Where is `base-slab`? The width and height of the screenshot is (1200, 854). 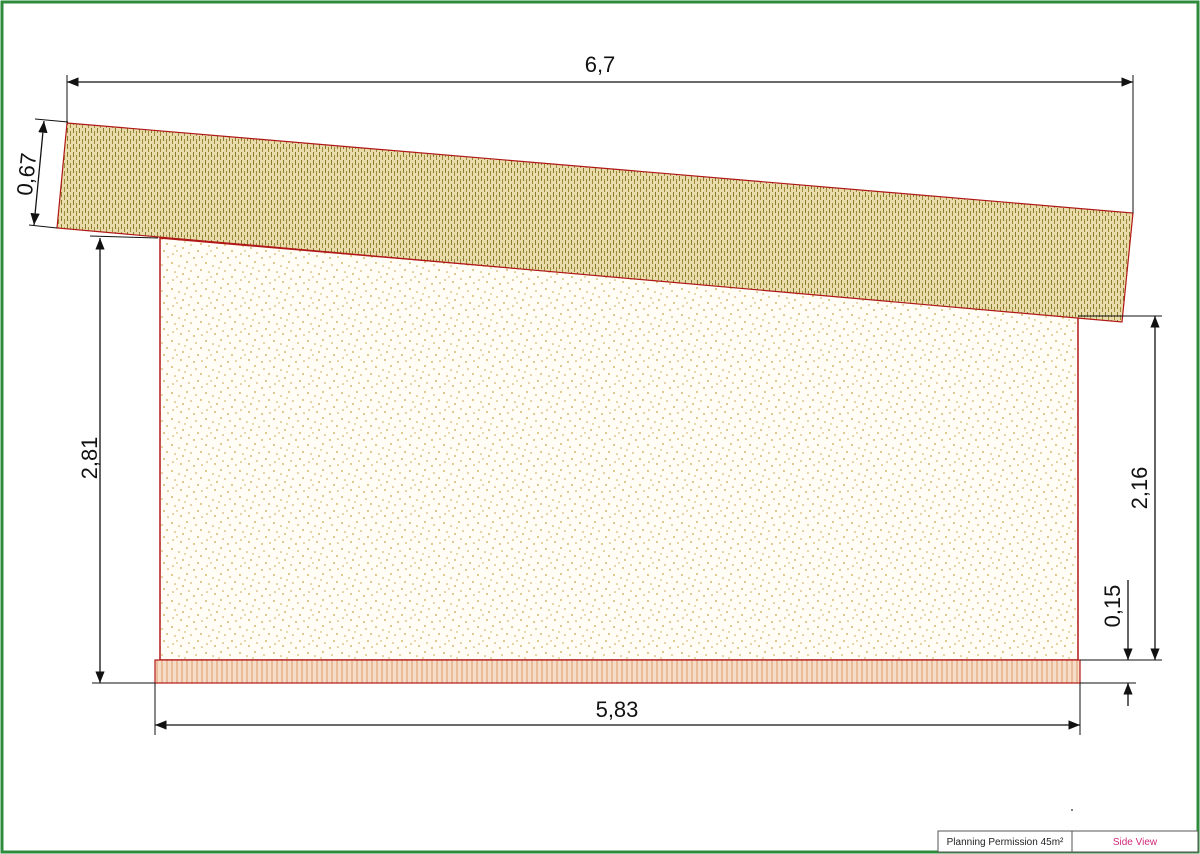 base-slab is located at coordinates (617, 671).